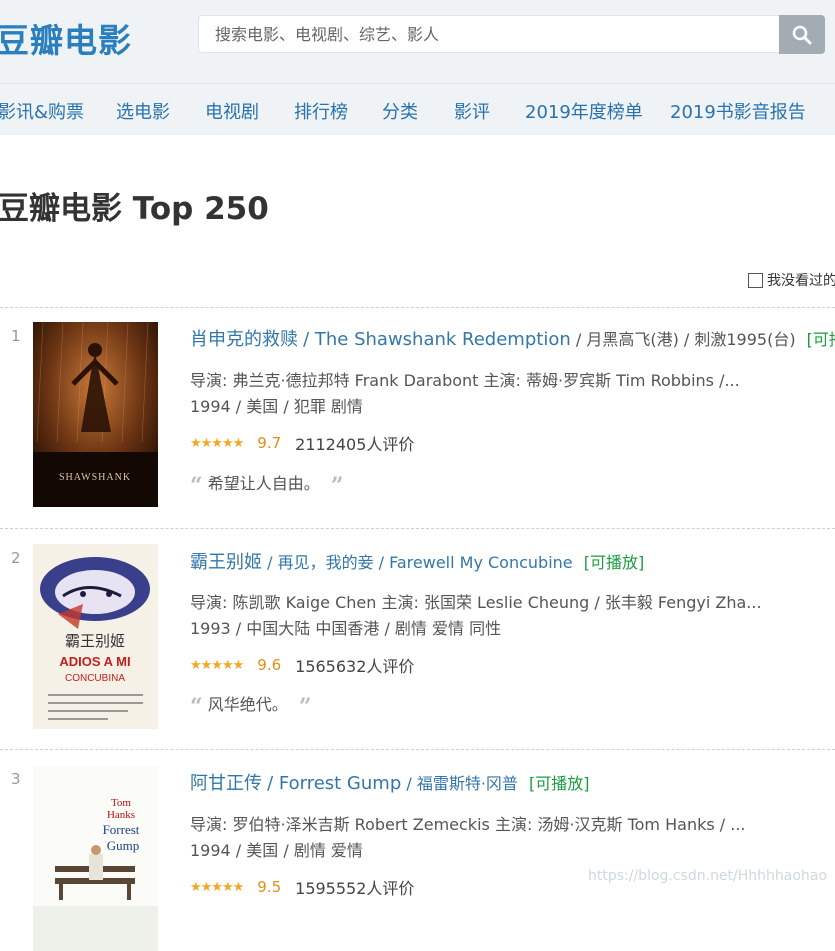  What do you see at coordinates (685, 339) in the screenshot?
I see `movie-alt-title: / 月黑高飞(港) / 刺激1995(台)` at bounding box center [685, 339].